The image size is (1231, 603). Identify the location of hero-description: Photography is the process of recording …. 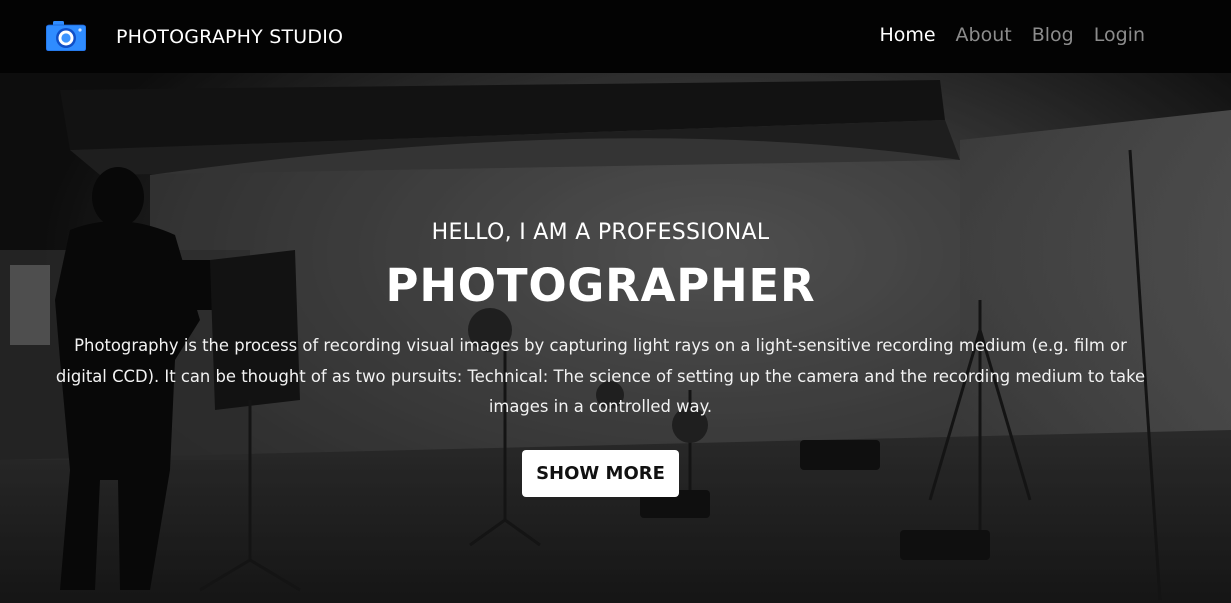
(600, 376).